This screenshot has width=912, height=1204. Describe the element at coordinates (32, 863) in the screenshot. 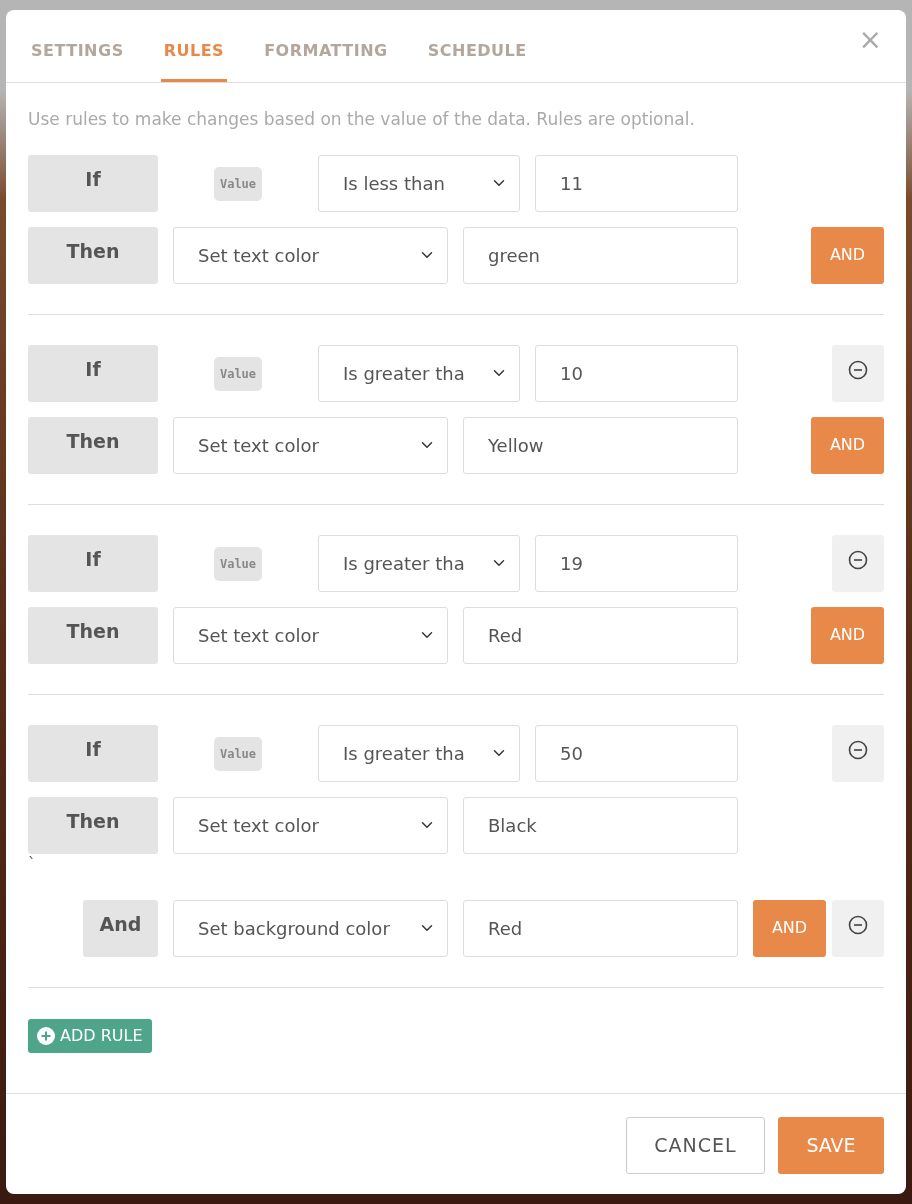

I see `stray-mark: `` at that location.